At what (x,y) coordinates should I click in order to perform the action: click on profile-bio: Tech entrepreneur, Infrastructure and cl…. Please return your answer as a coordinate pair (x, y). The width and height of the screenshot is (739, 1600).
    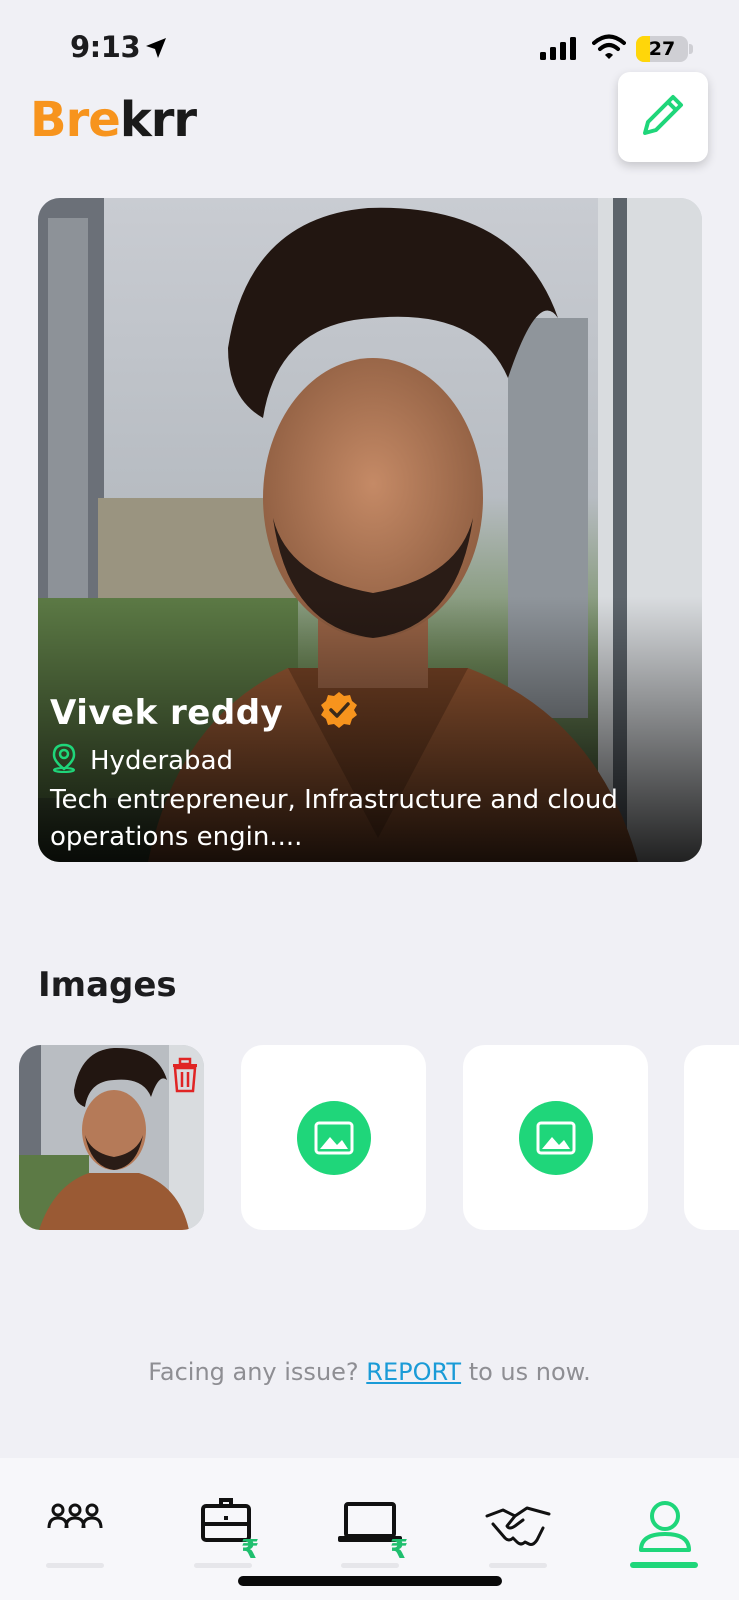
    Looking at the image, I should click on (370, 819).